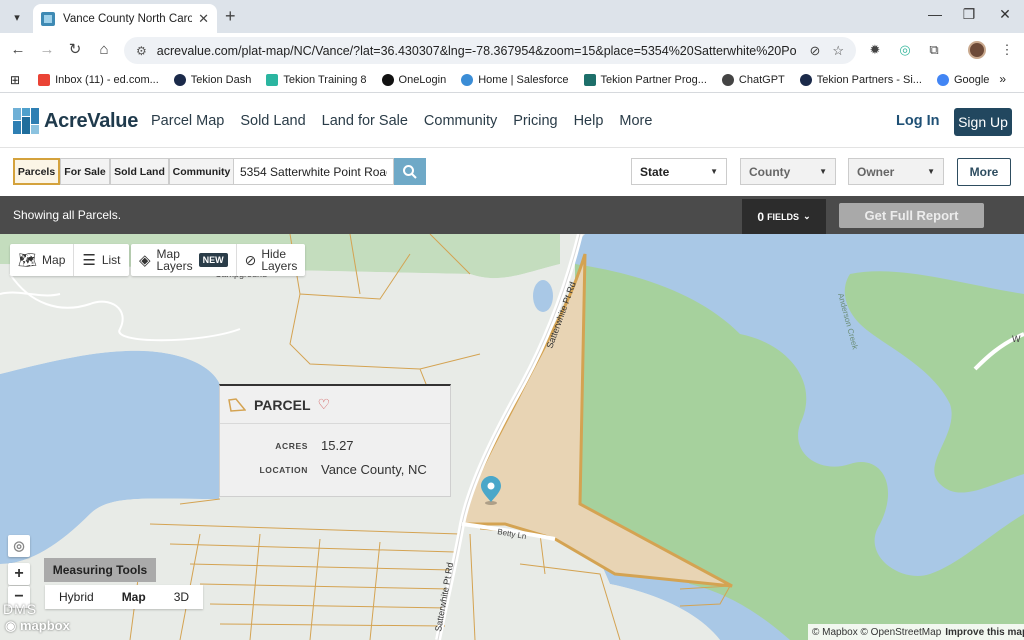 The height and width of the screenshot is (640, 1024). Describe the element at coordinates (838, 51) in the screenshot. I see `bookmark-star-icon: ☆` at that location.